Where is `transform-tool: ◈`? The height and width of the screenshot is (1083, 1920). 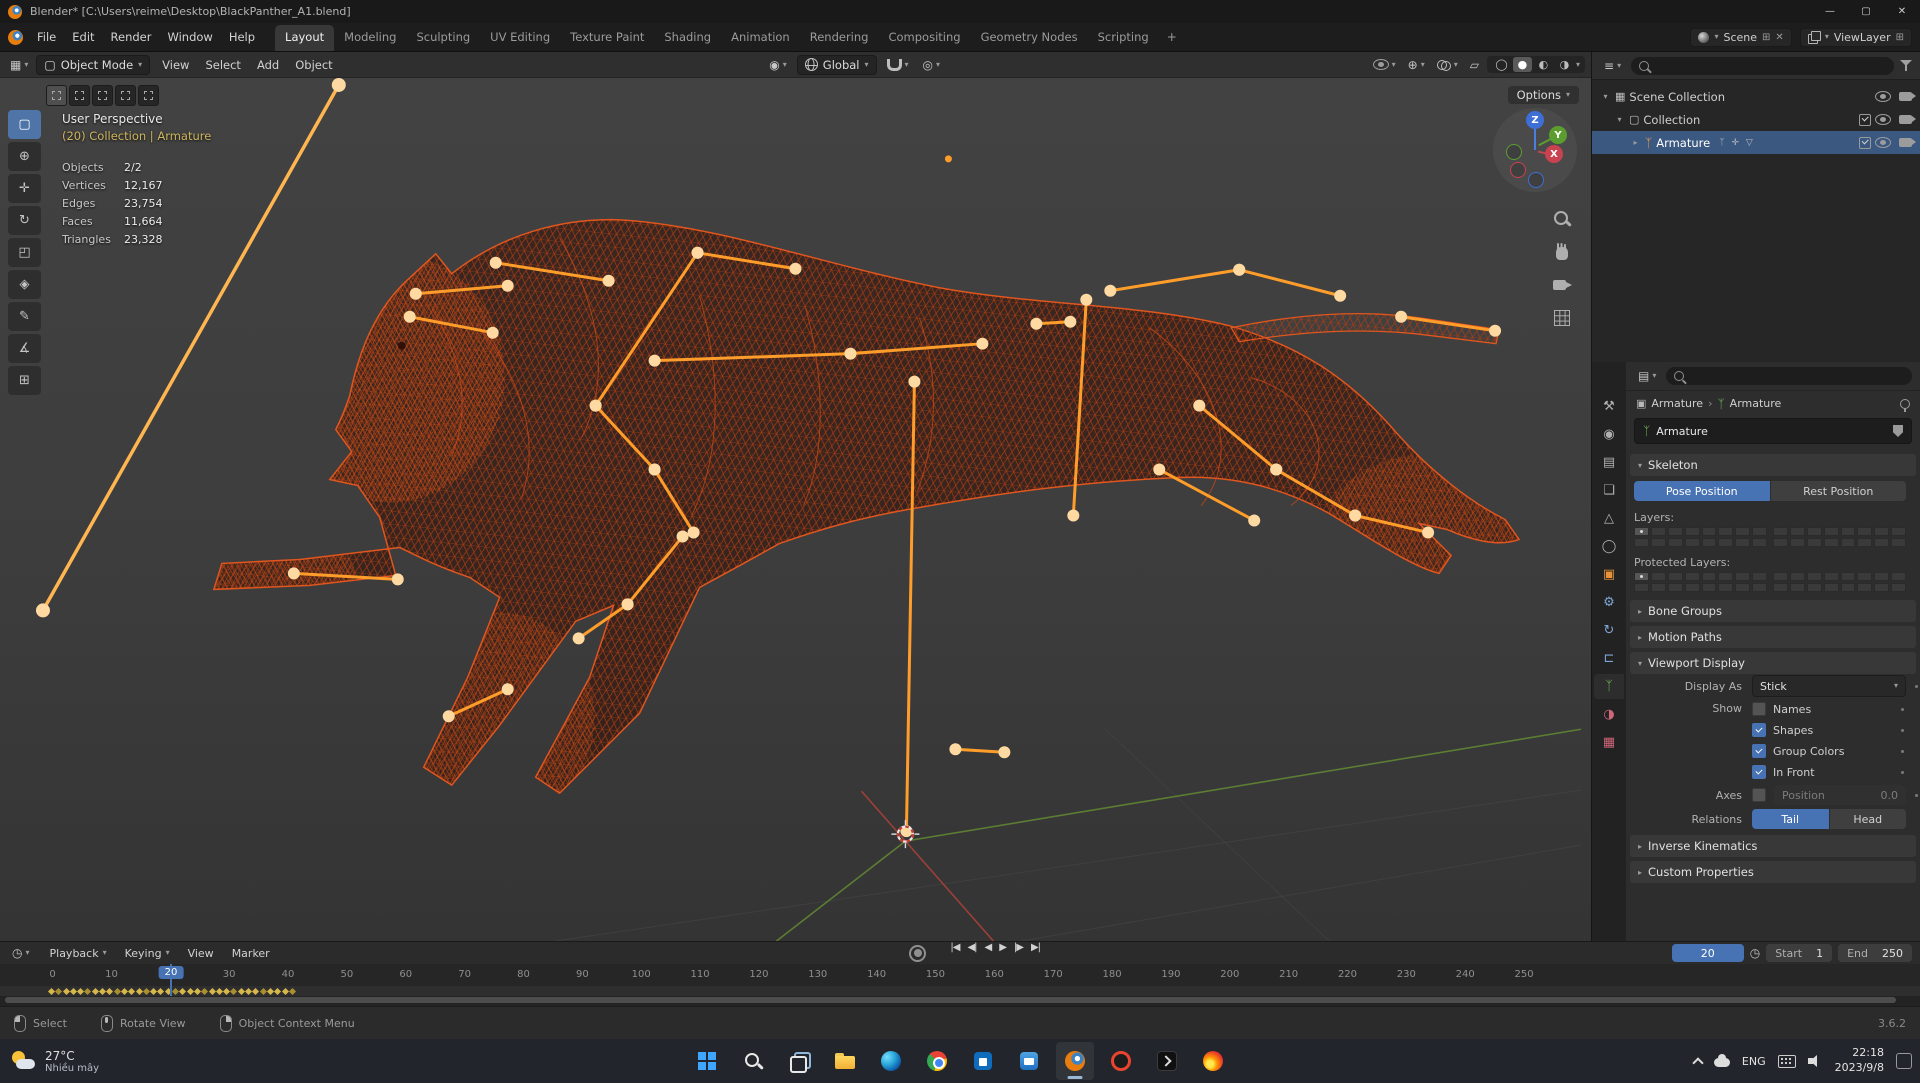
transform-tool: ◈ is located at coordinates (24, 284).